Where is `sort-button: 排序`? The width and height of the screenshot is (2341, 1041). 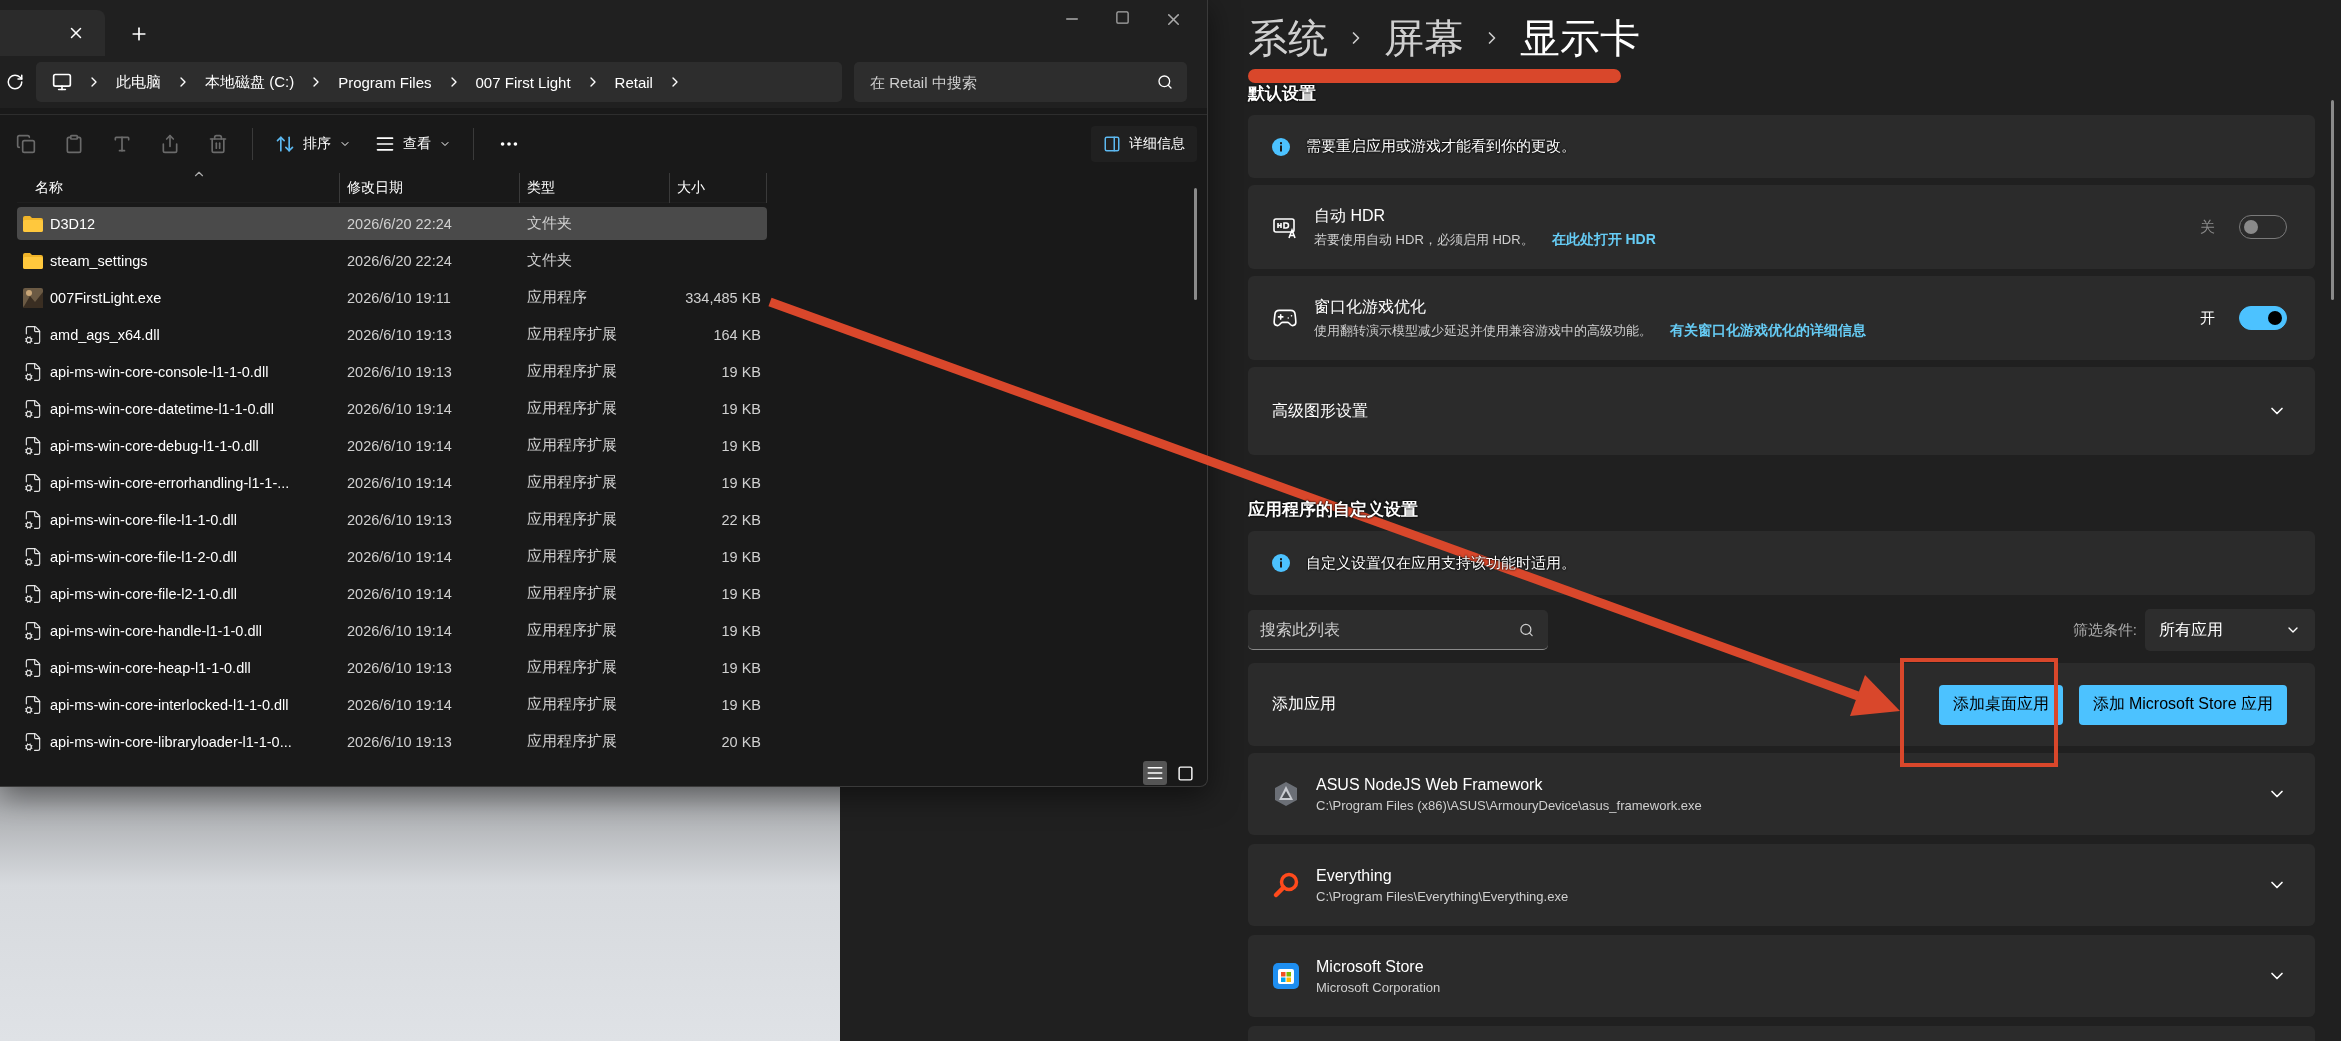 sort-button: 排序 is located at coordinates (313, 144).